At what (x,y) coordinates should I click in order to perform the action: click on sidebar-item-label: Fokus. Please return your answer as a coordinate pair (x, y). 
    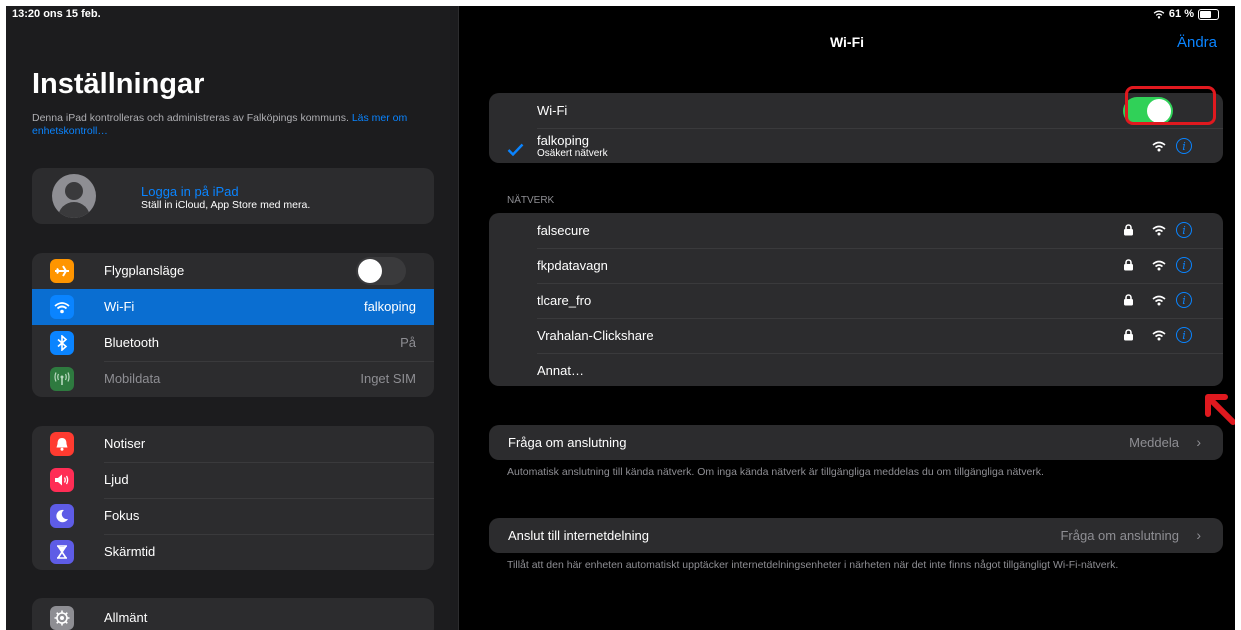
    Looking at the image, I should click on (122, 515).